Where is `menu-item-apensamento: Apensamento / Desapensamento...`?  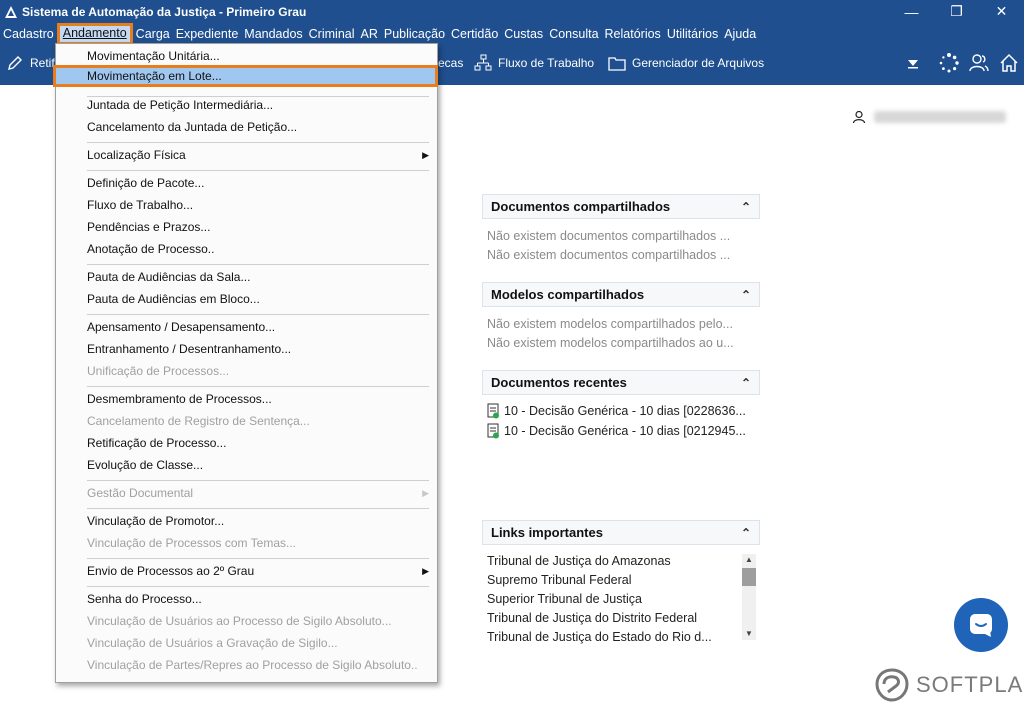
menu-item-apensamento: Apensamento / Desapensamento... is located at coordinates (246, 327).